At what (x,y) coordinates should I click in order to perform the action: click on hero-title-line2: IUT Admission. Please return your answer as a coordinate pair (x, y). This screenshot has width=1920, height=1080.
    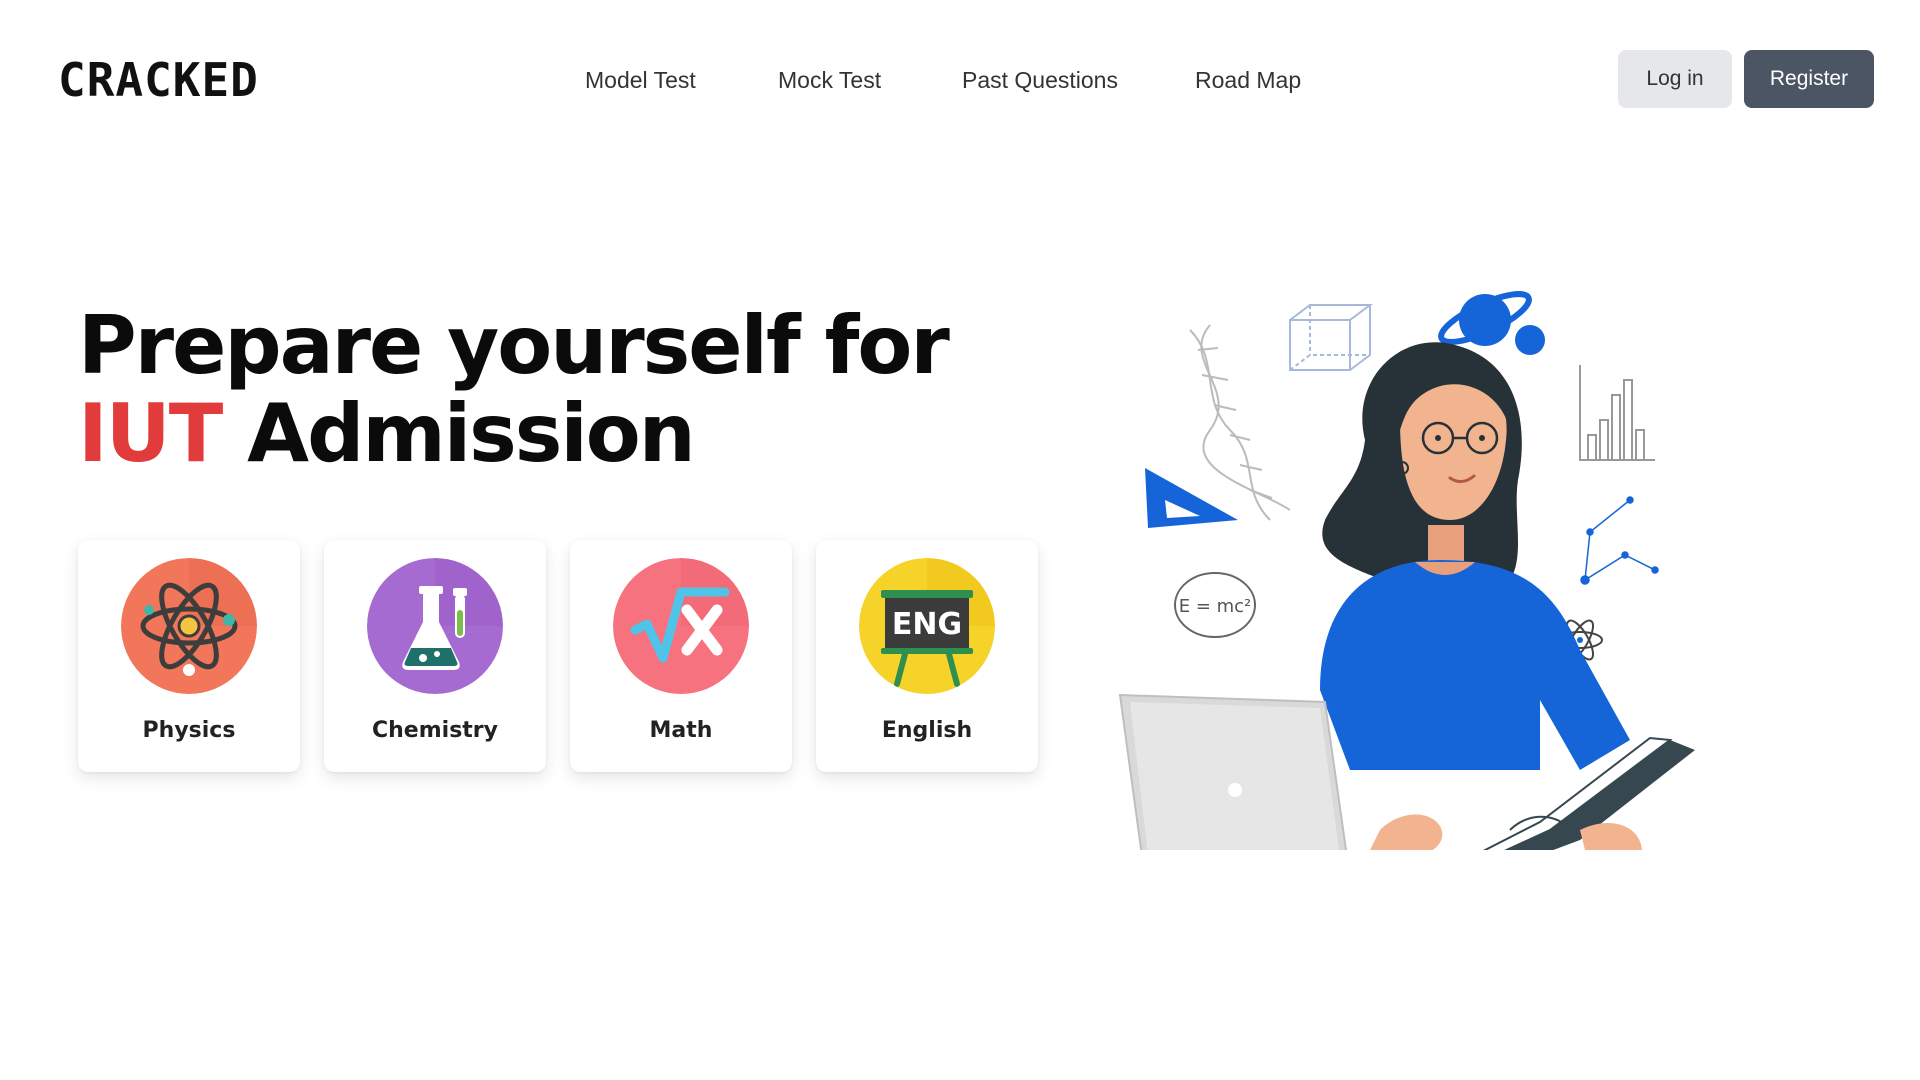
    Looking at the image, I should click on (513, 434).